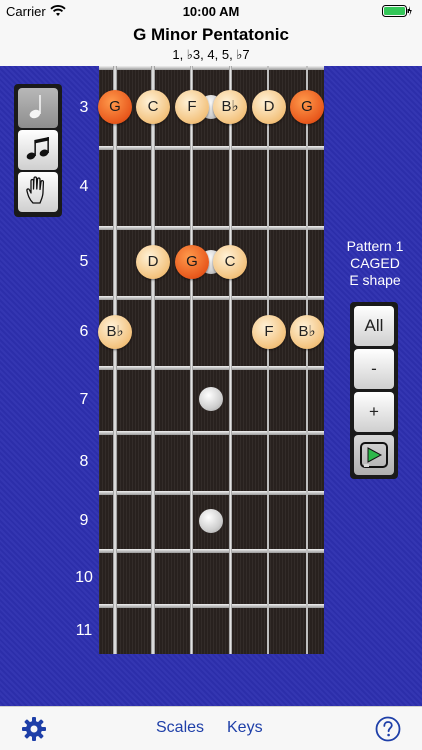 The width and height of the screenshot is (422, 750). I want to click on next-pattern-button: +, so click(374, 412).